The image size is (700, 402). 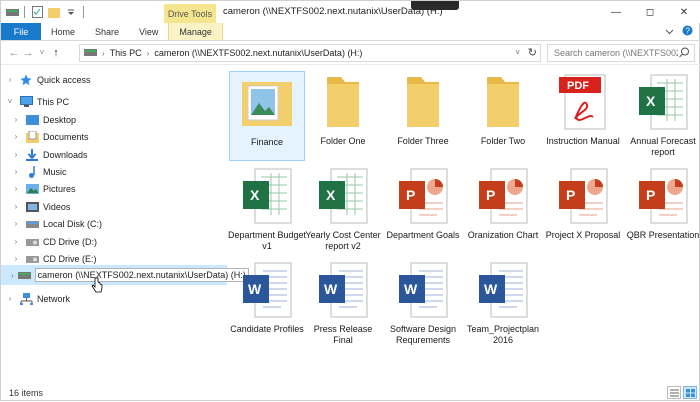 I want to click on nav-item-label: Quick access, so click(x=64, y=79).